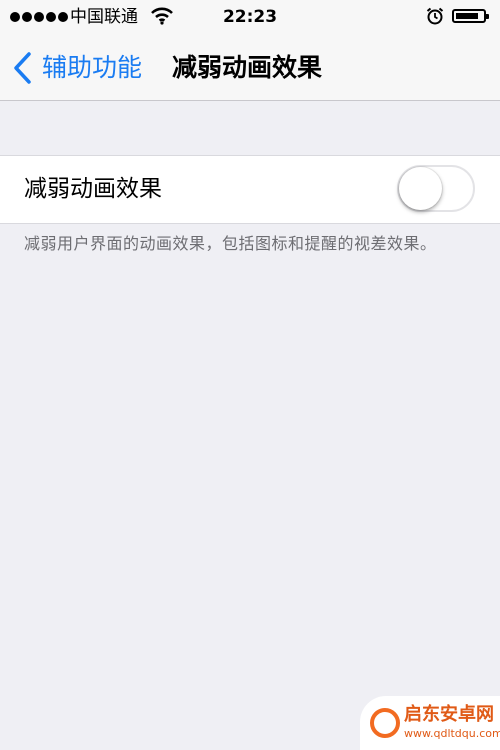 This screenshot has width=500, height=750. What do you see at coordinates (250, 189) in the screenshot?
I see `reduce-motion-cell: 减弱动画效果` at bounding box center [250, 189].